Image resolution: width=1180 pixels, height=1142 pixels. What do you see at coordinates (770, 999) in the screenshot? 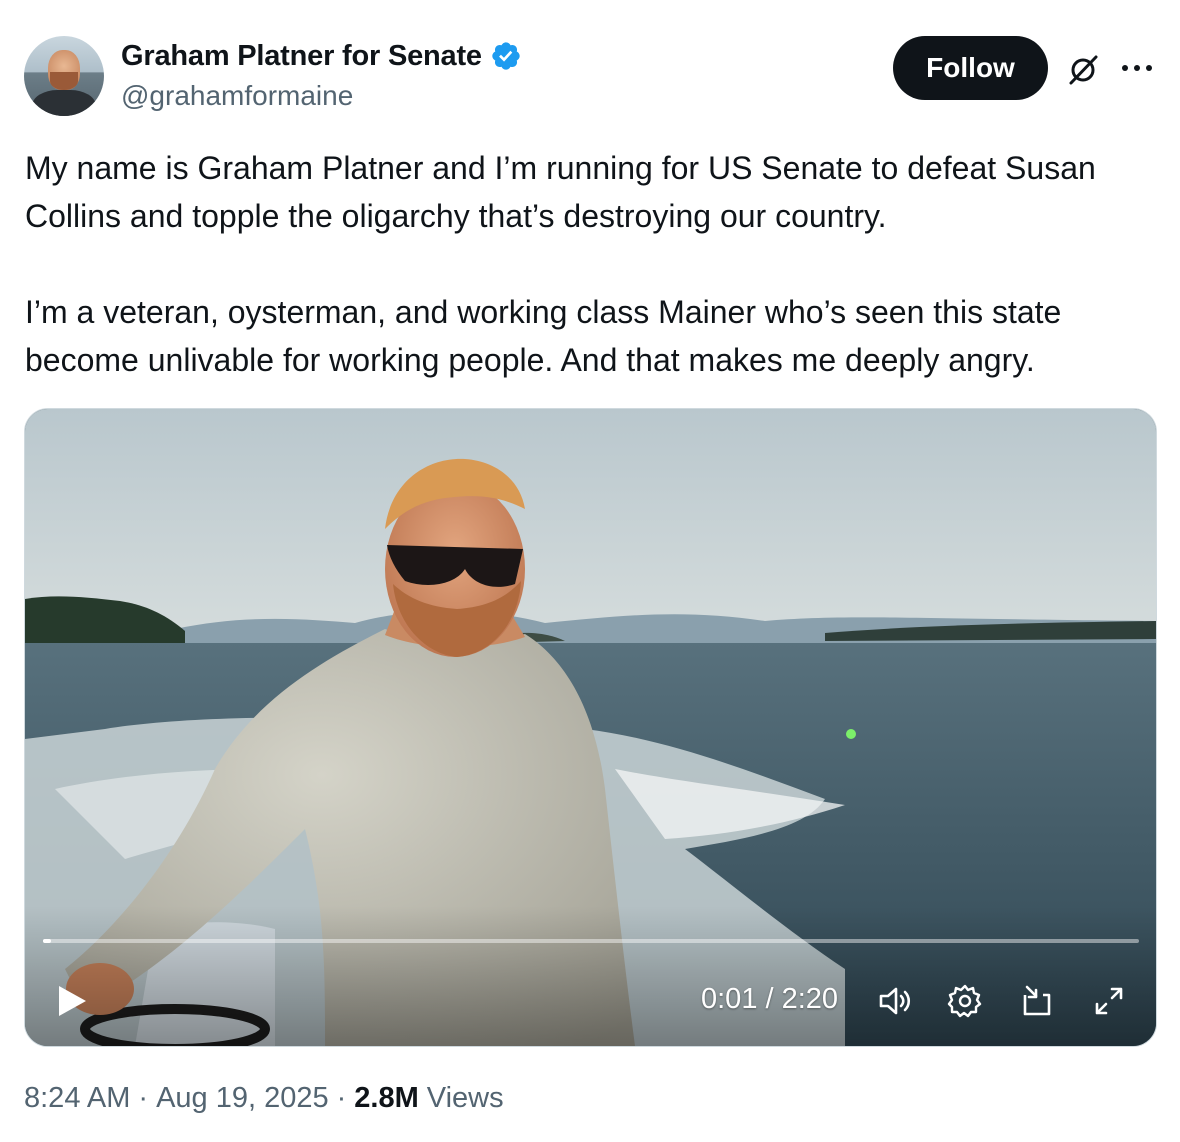
I see `video-time: 0:01 / 2:20` at bounding box center [770, 999].